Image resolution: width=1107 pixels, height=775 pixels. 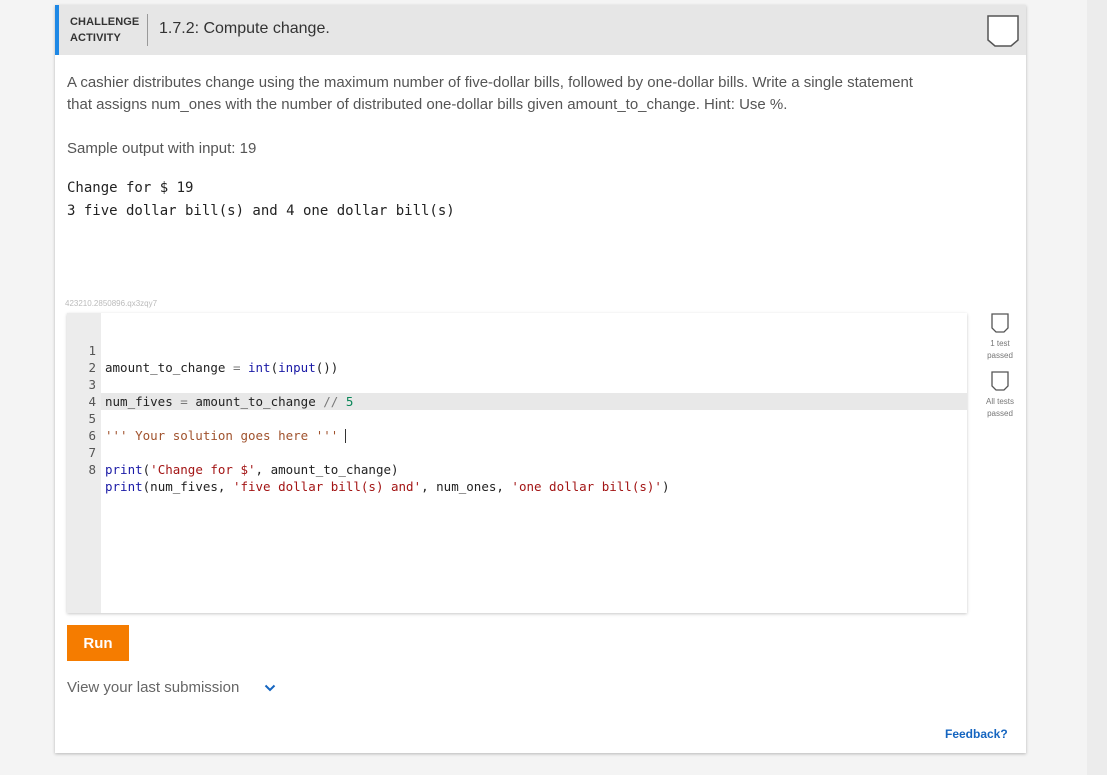 What do you see at coordinates (124, 486) in the screenshot?
I see `code-token: print` at bounding box center [124, 486].